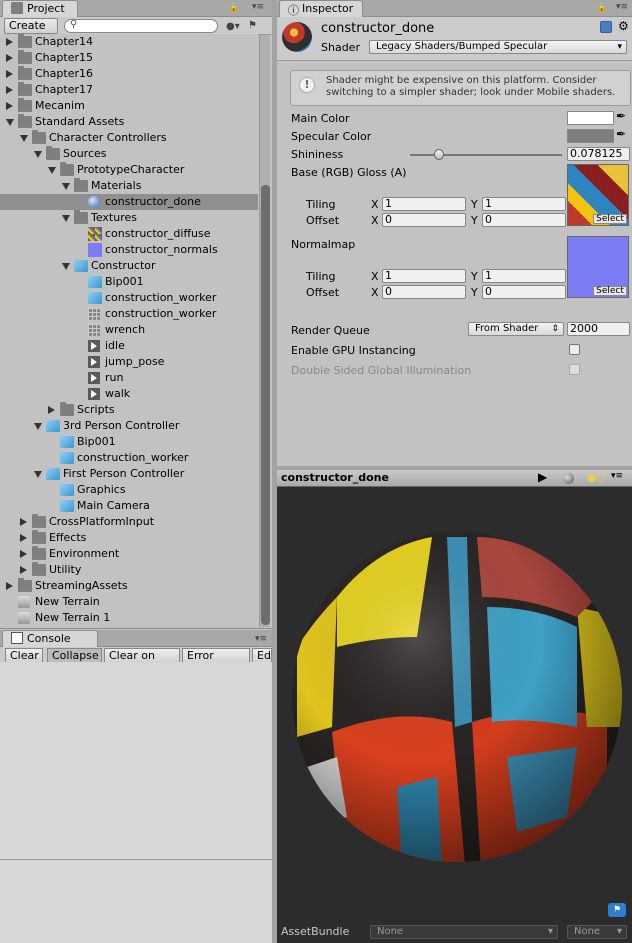  What do you see at coordinates (129, 346) in the screenshot?
I see `tree-item: idle` at bounding box center [129, 346].